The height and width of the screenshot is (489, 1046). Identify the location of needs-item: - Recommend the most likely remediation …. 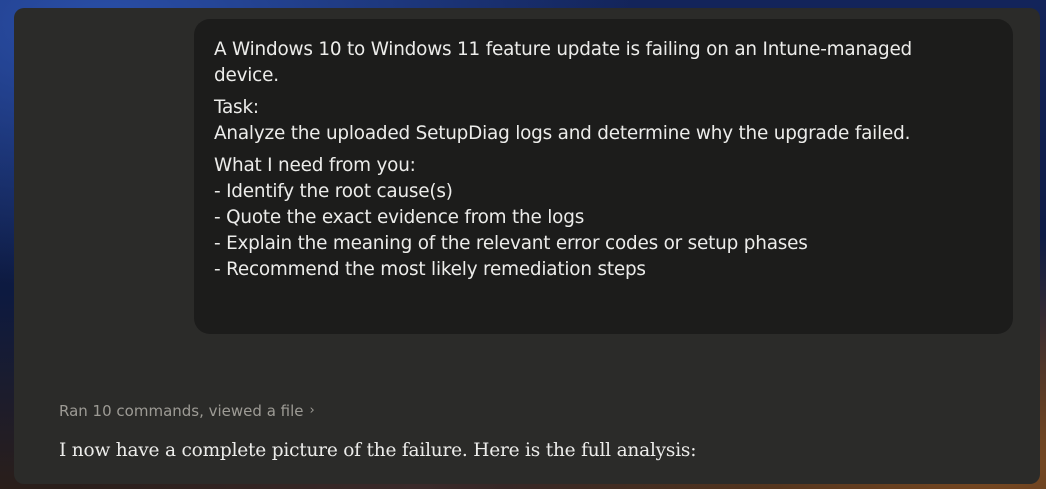
(430, 269).